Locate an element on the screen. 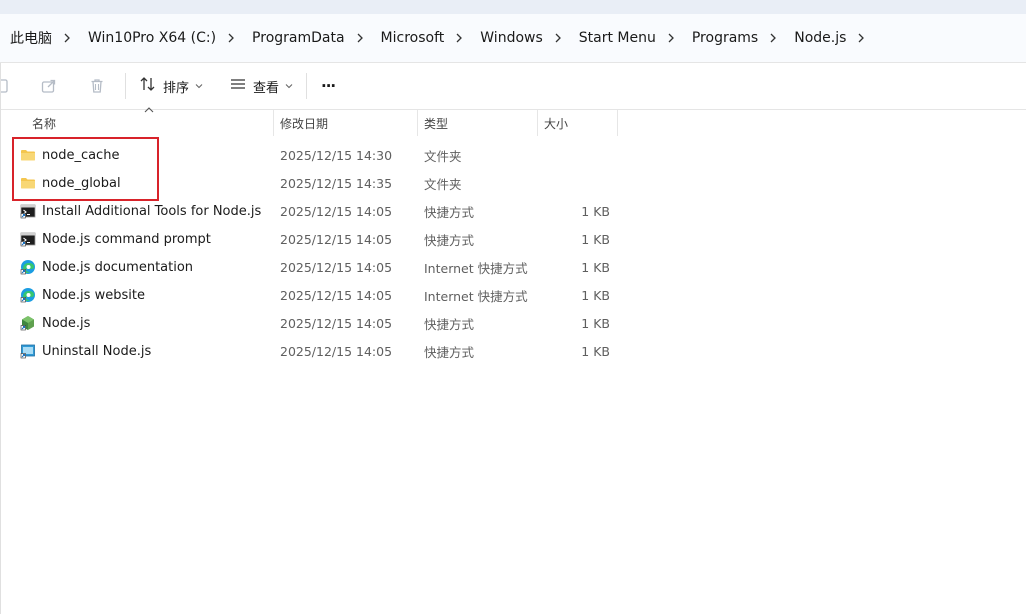 This screenshot has height=614, width=1026. file-name: Node.js documentation is located at coordinates (118, 267).